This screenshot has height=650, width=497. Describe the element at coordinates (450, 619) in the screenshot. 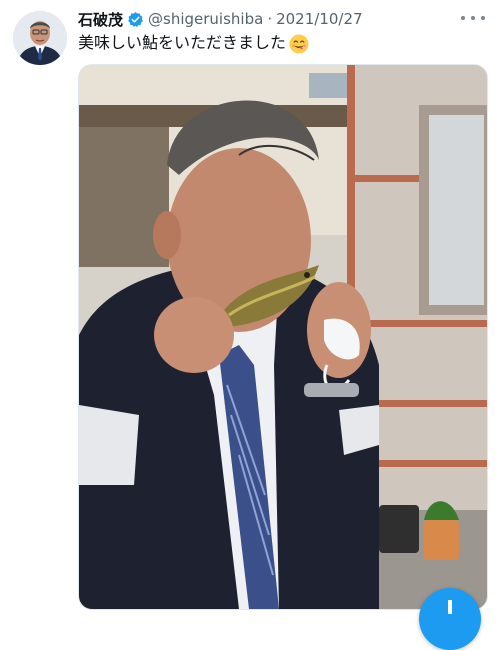

I see `compose-plus-icon` at that location.